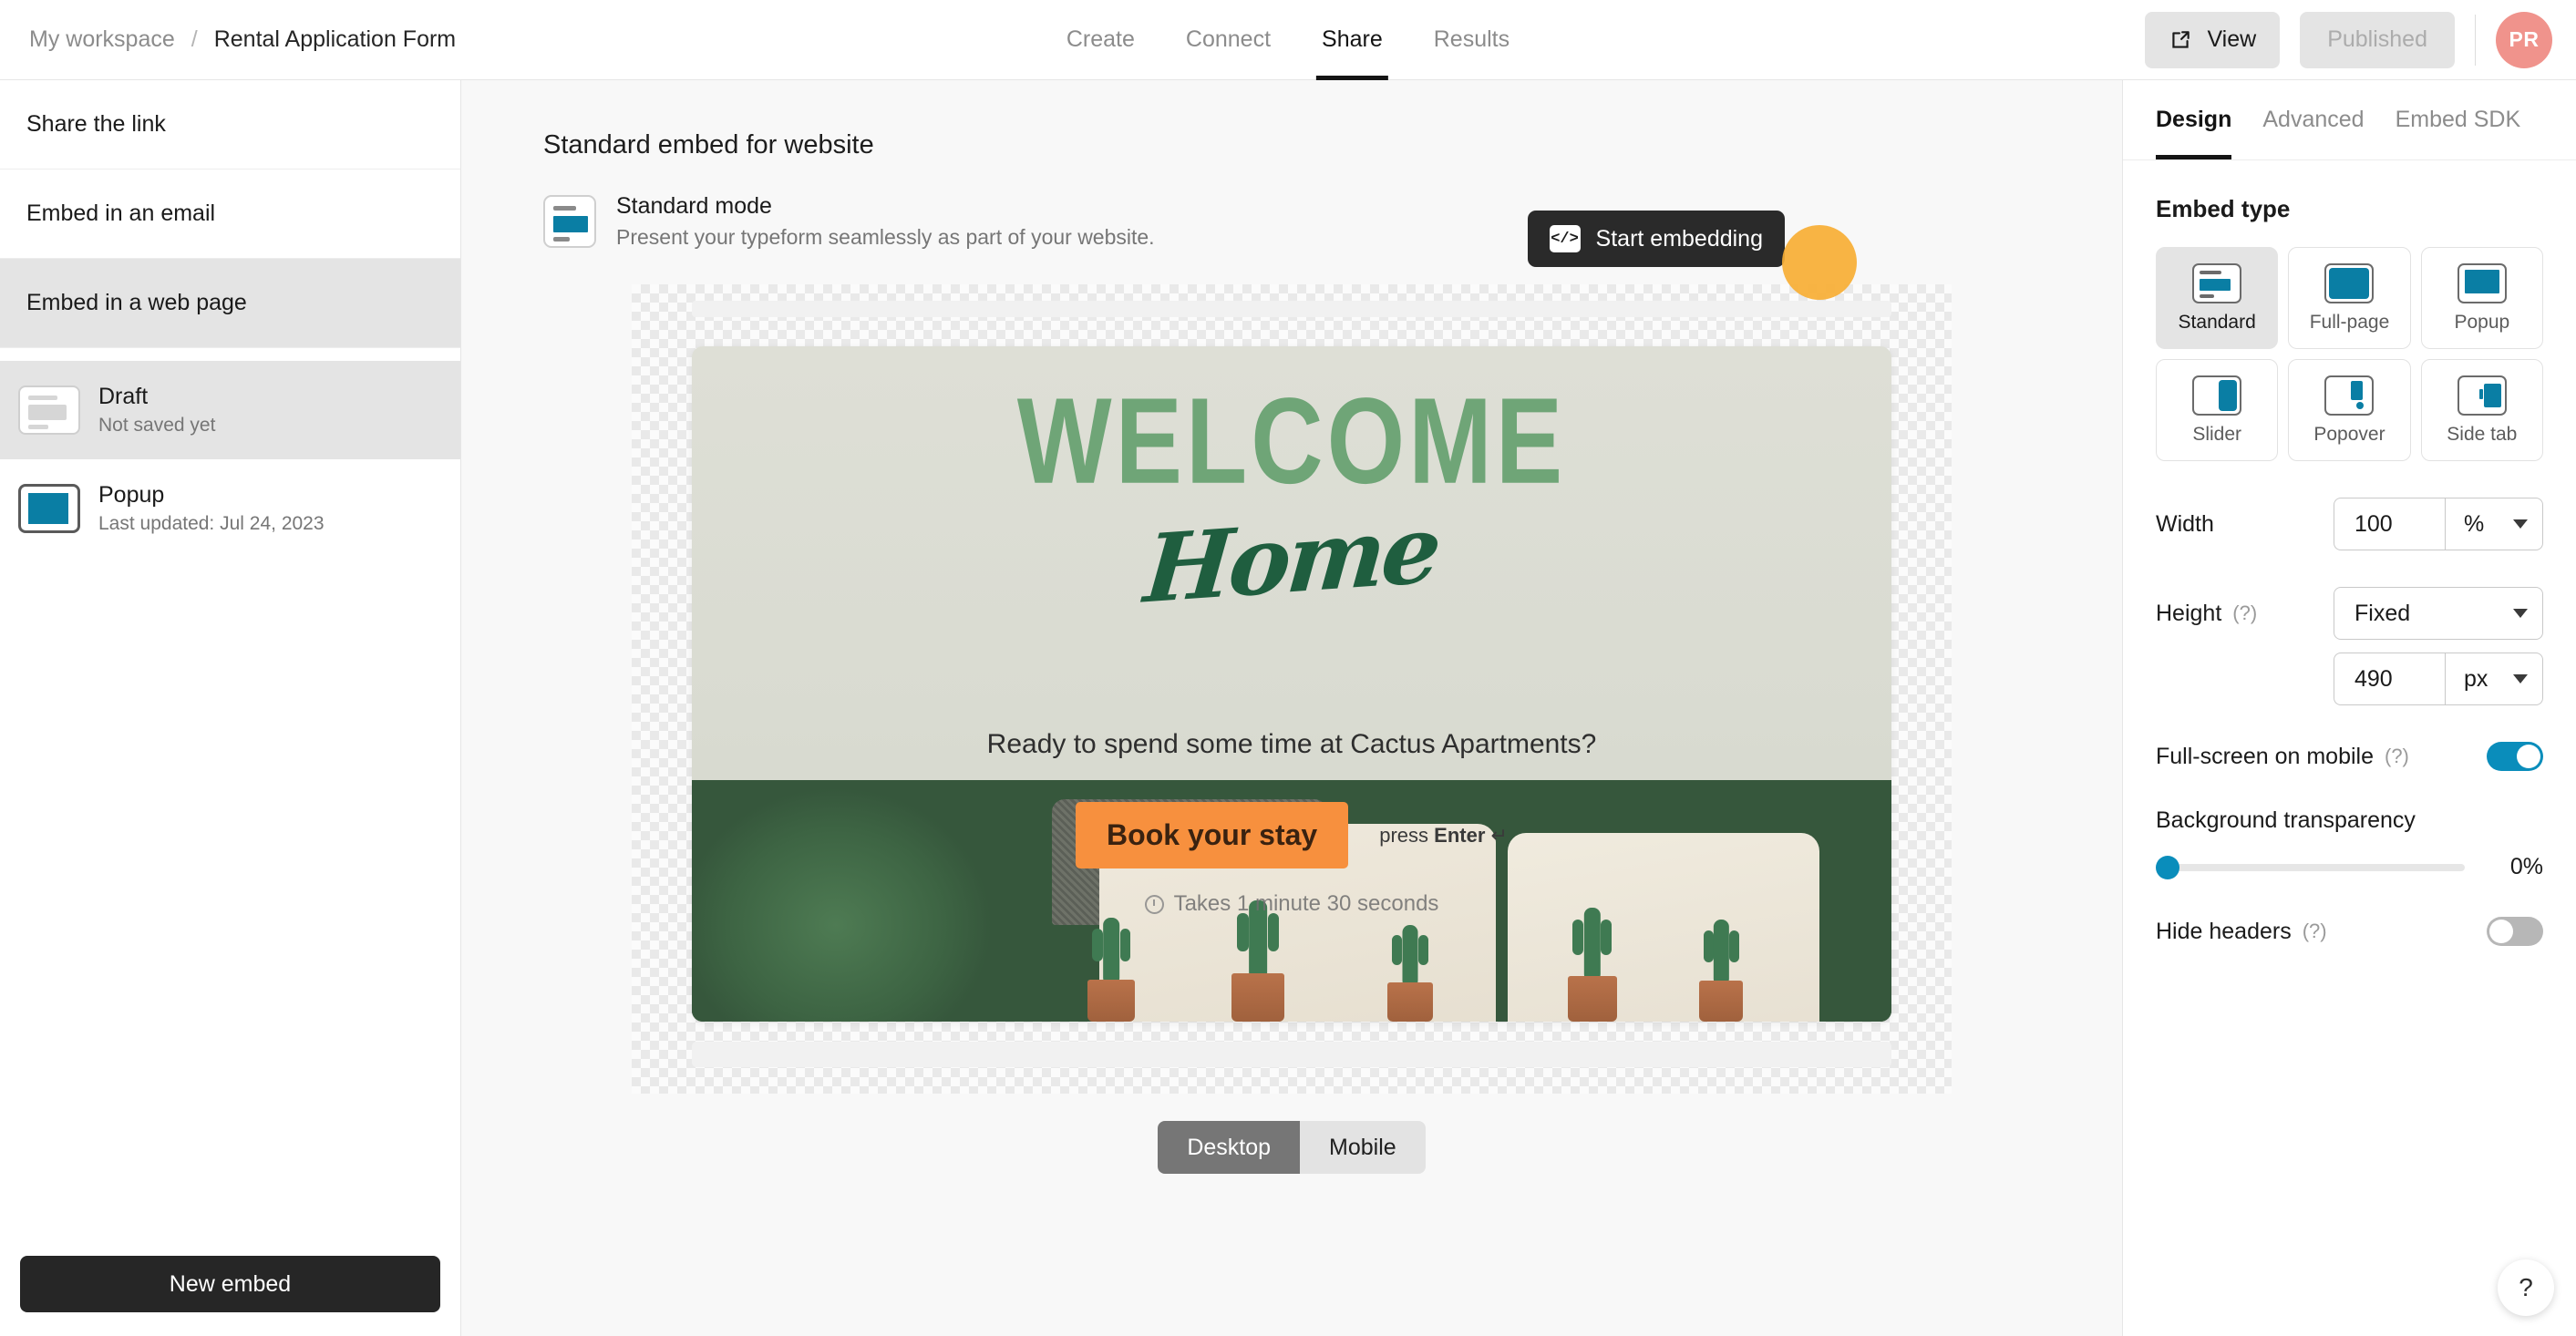  I want to click on embed-type-popover-label: Popover, so click(2349, 434).